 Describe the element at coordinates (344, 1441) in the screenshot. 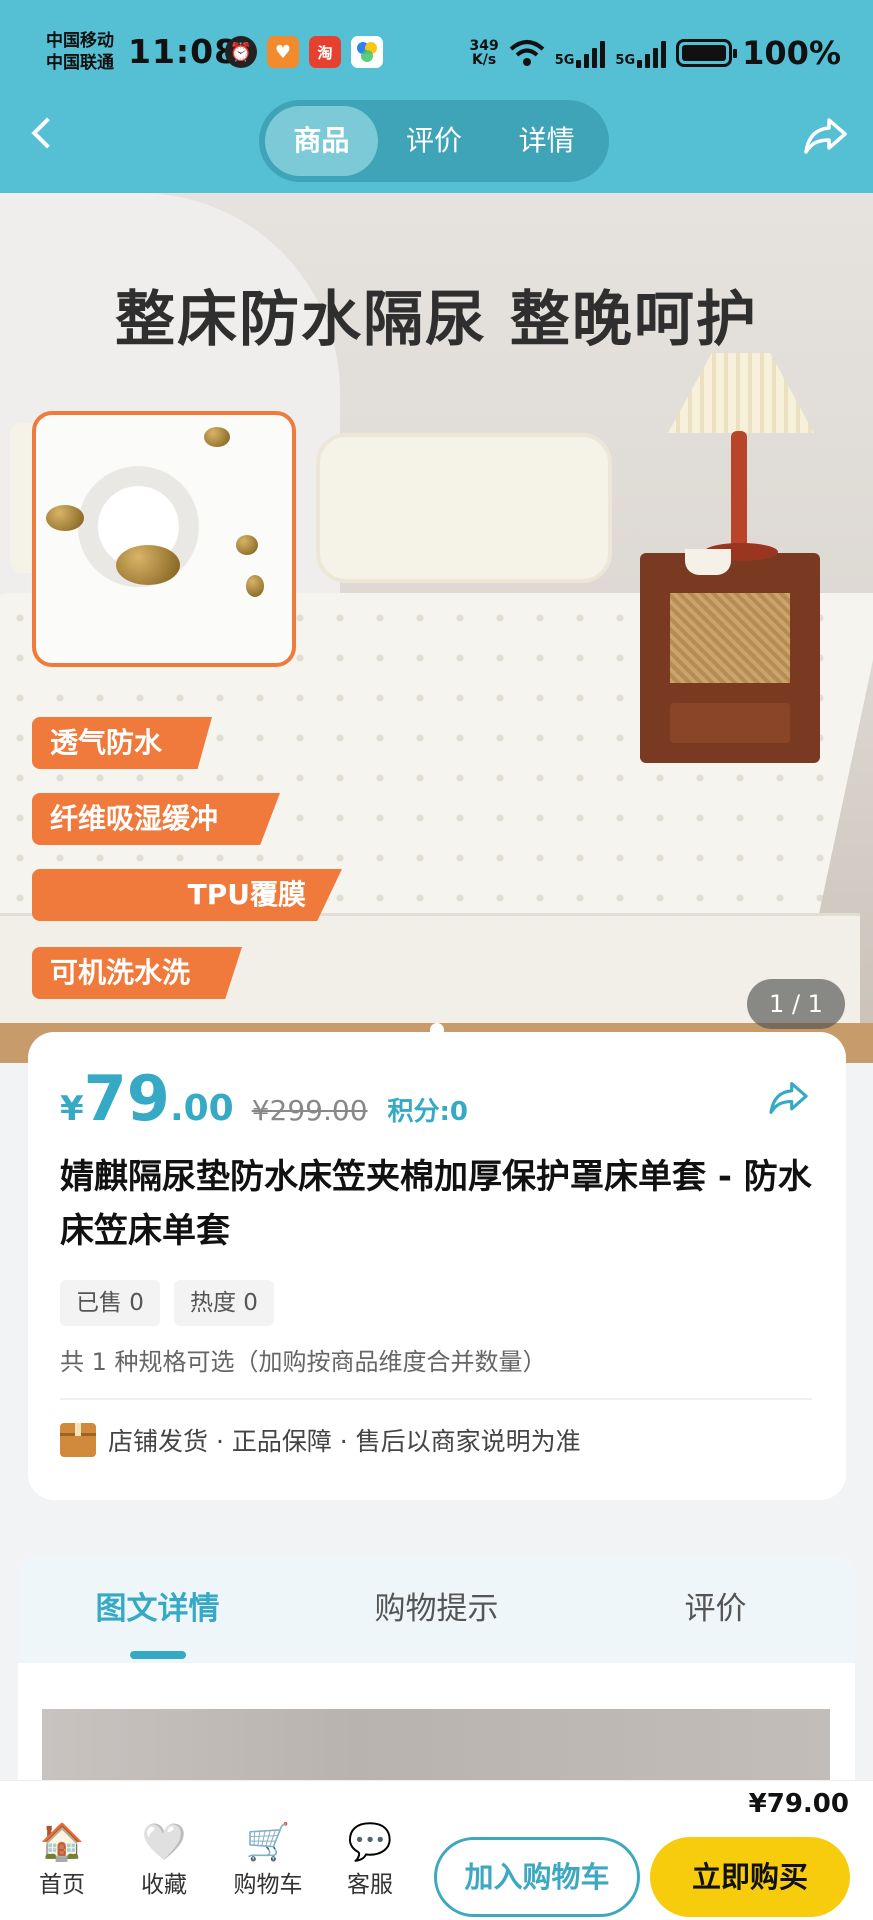

I see `service-text: 店铺发货 · 正品保障 · 售后以商家说明为准` at that location.